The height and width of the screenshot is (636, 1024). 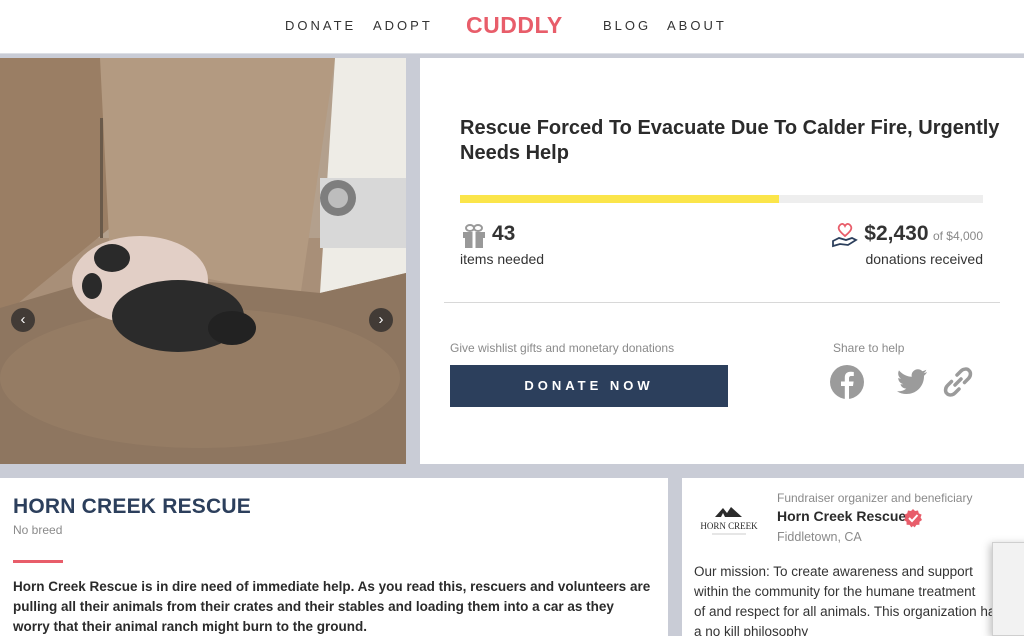 What do you see at coordinates (847, 382) in the screenshot?
I see `facebook-icon` at bounding box center [847, 382].